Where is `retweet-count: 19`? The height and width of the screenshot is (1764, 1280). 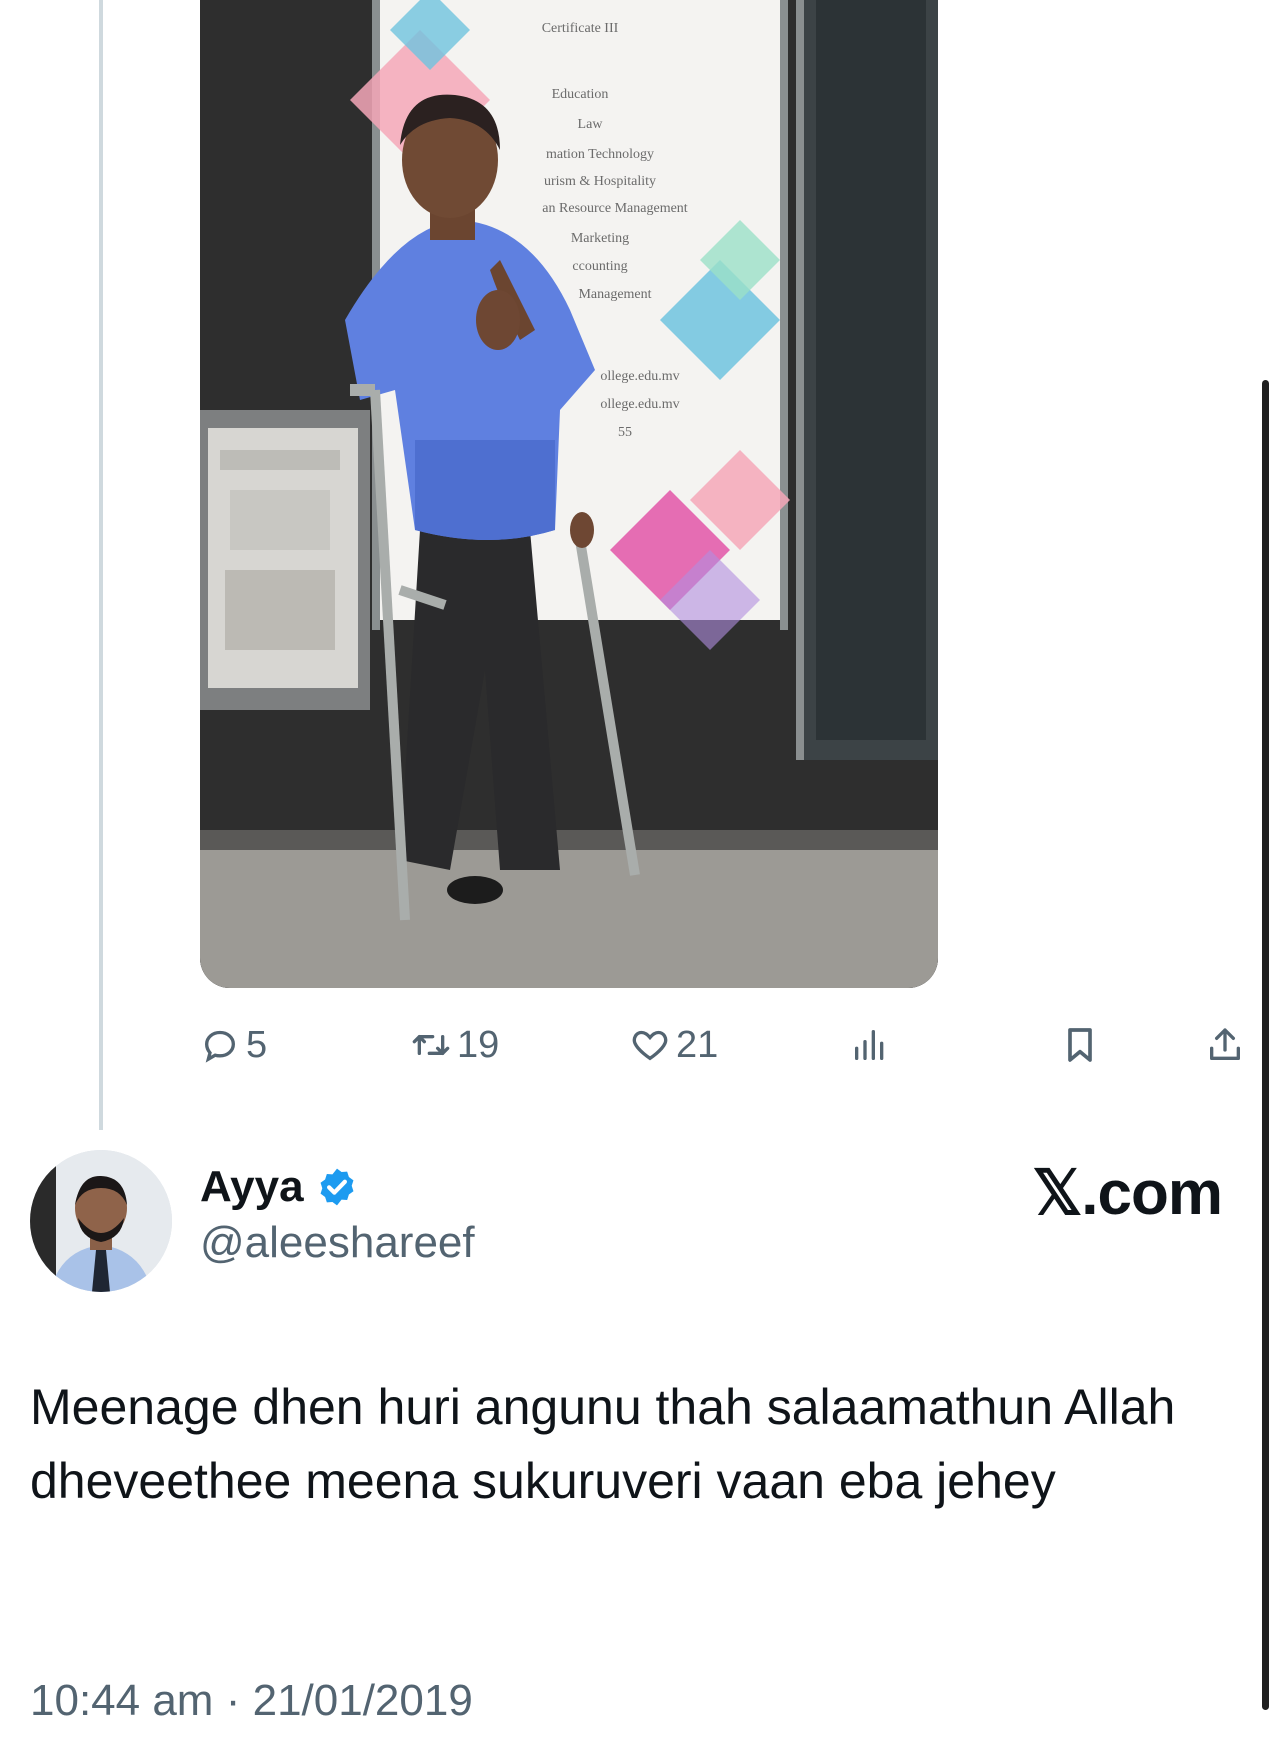 retweet-count: 19 is located at coordinates (478, 1044).